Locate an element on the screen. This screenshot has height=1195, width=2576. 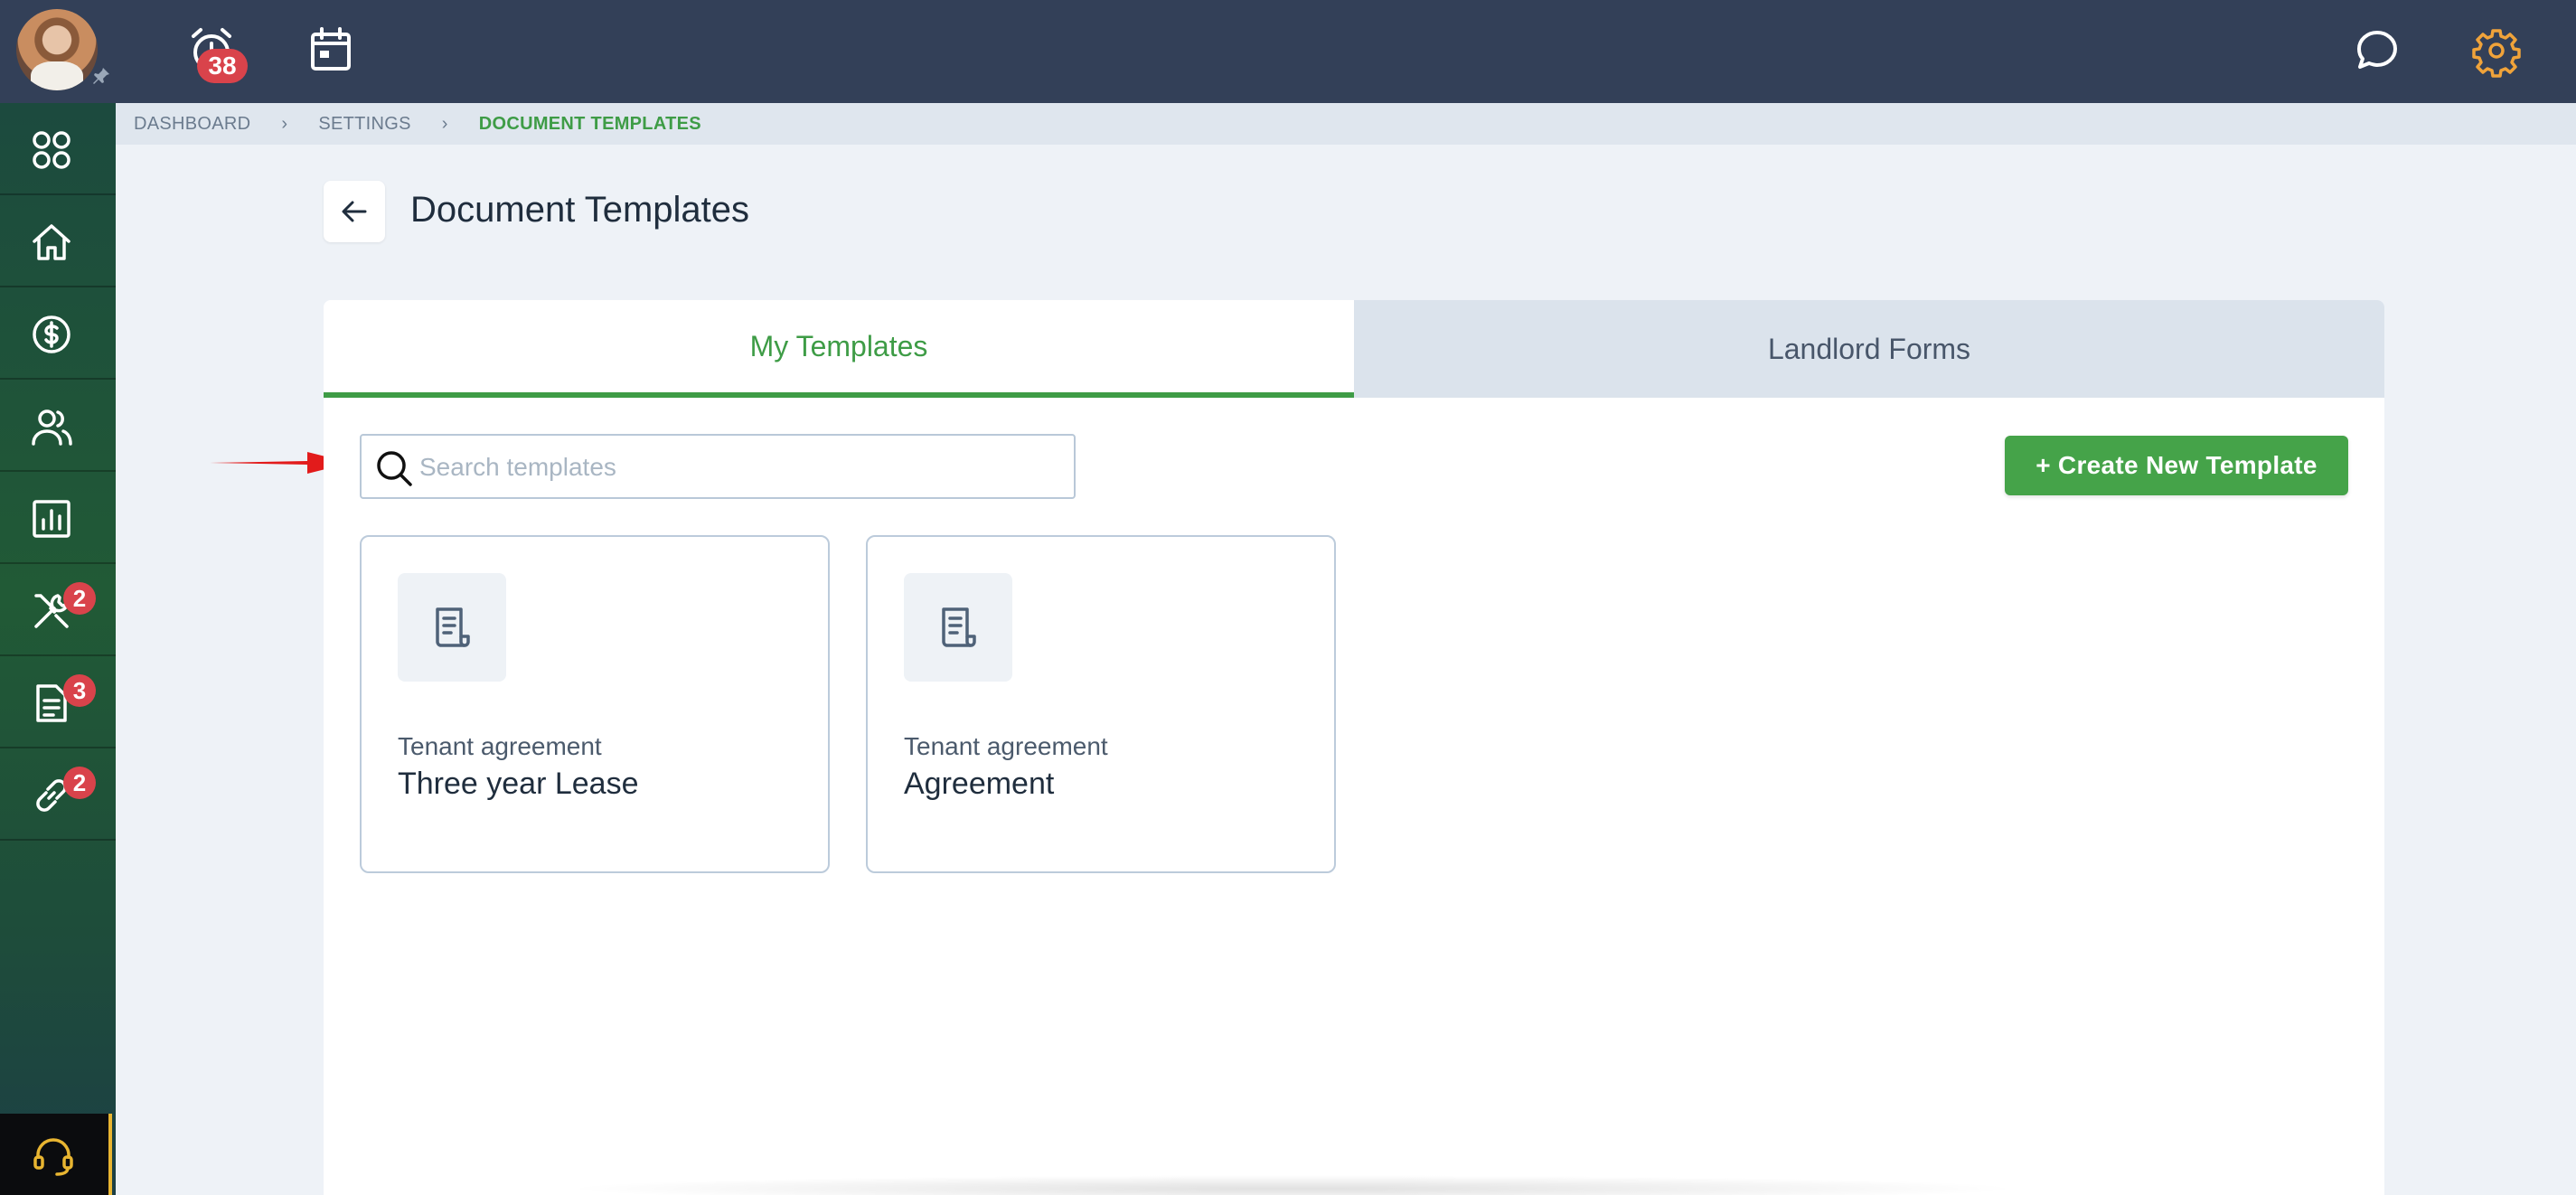
back-button is located at coordinates (354, 211).